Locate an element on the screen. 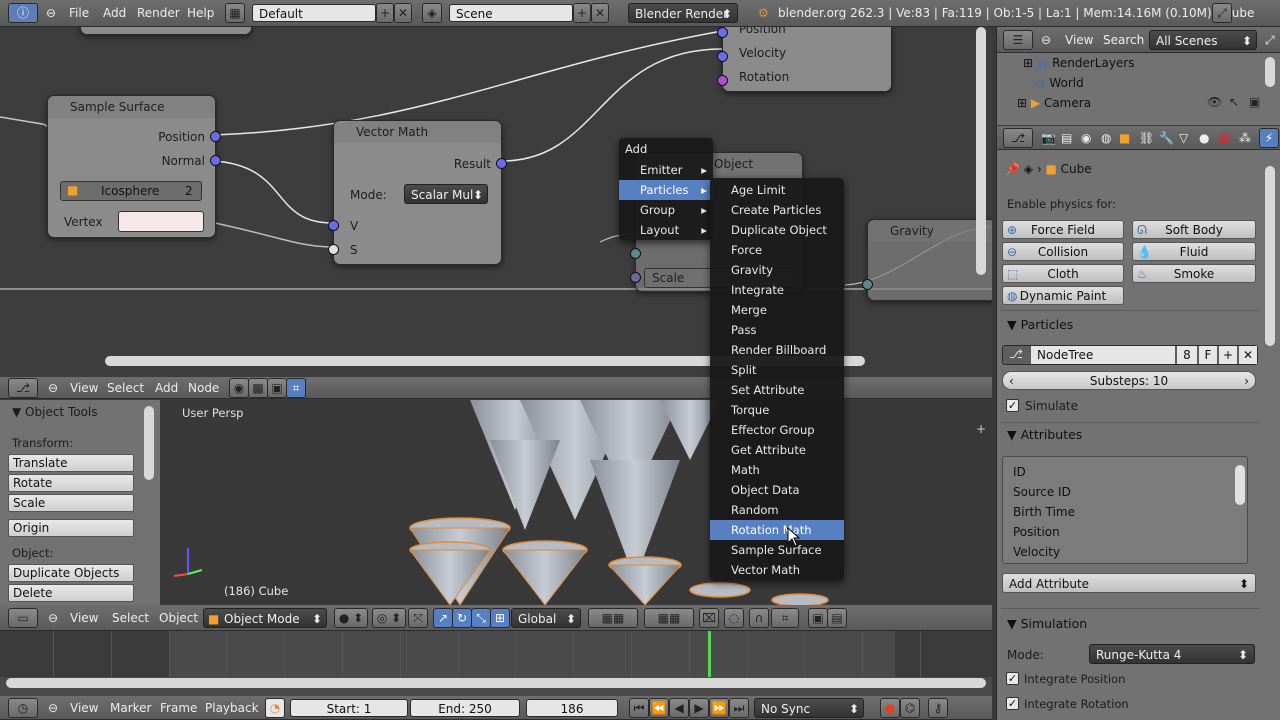 The image size is (1280, 720). scene-tab-icon: ◉ is located at coordinates (1086, 138).